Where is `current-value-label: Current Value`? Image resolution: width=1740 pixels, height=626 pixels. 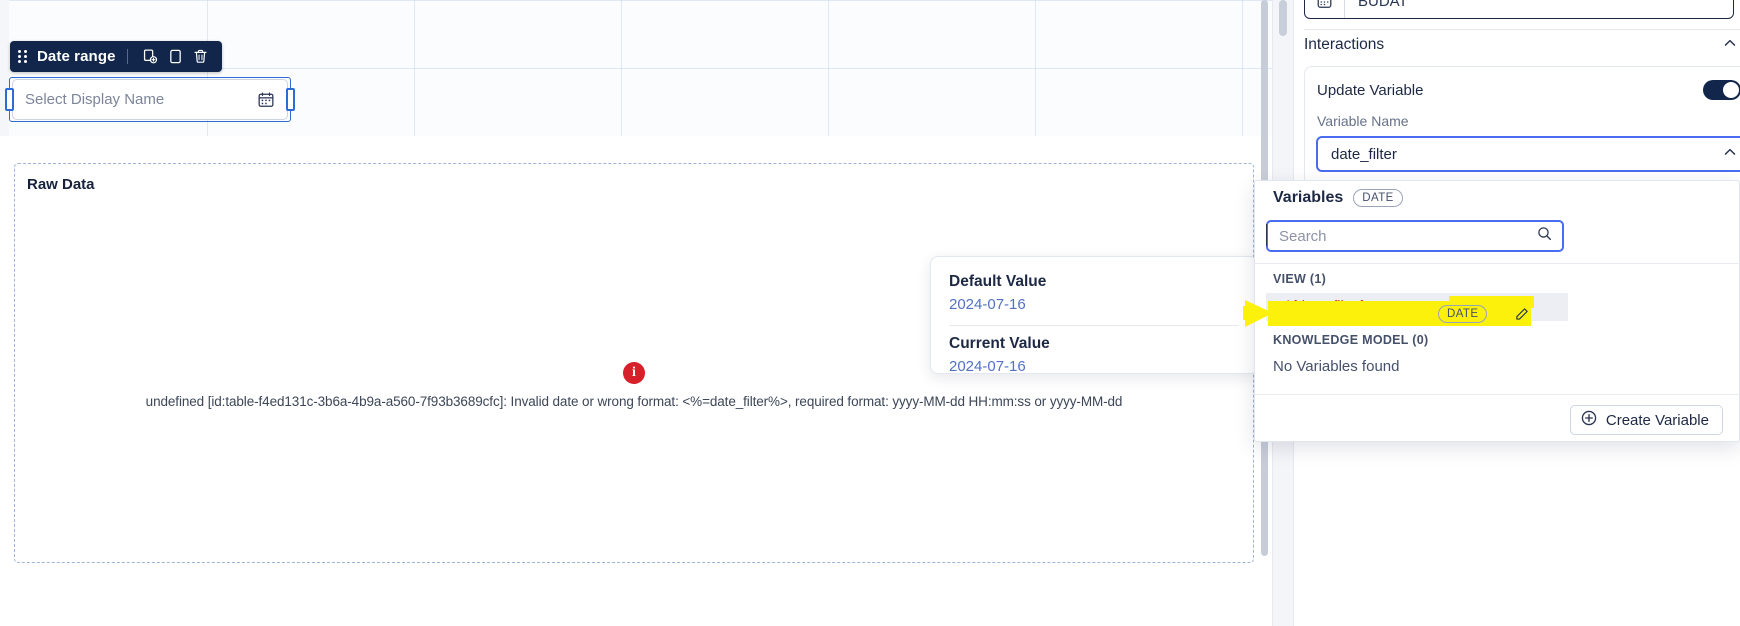
current-value-label: Current Value is located at coordinates (999, 343).